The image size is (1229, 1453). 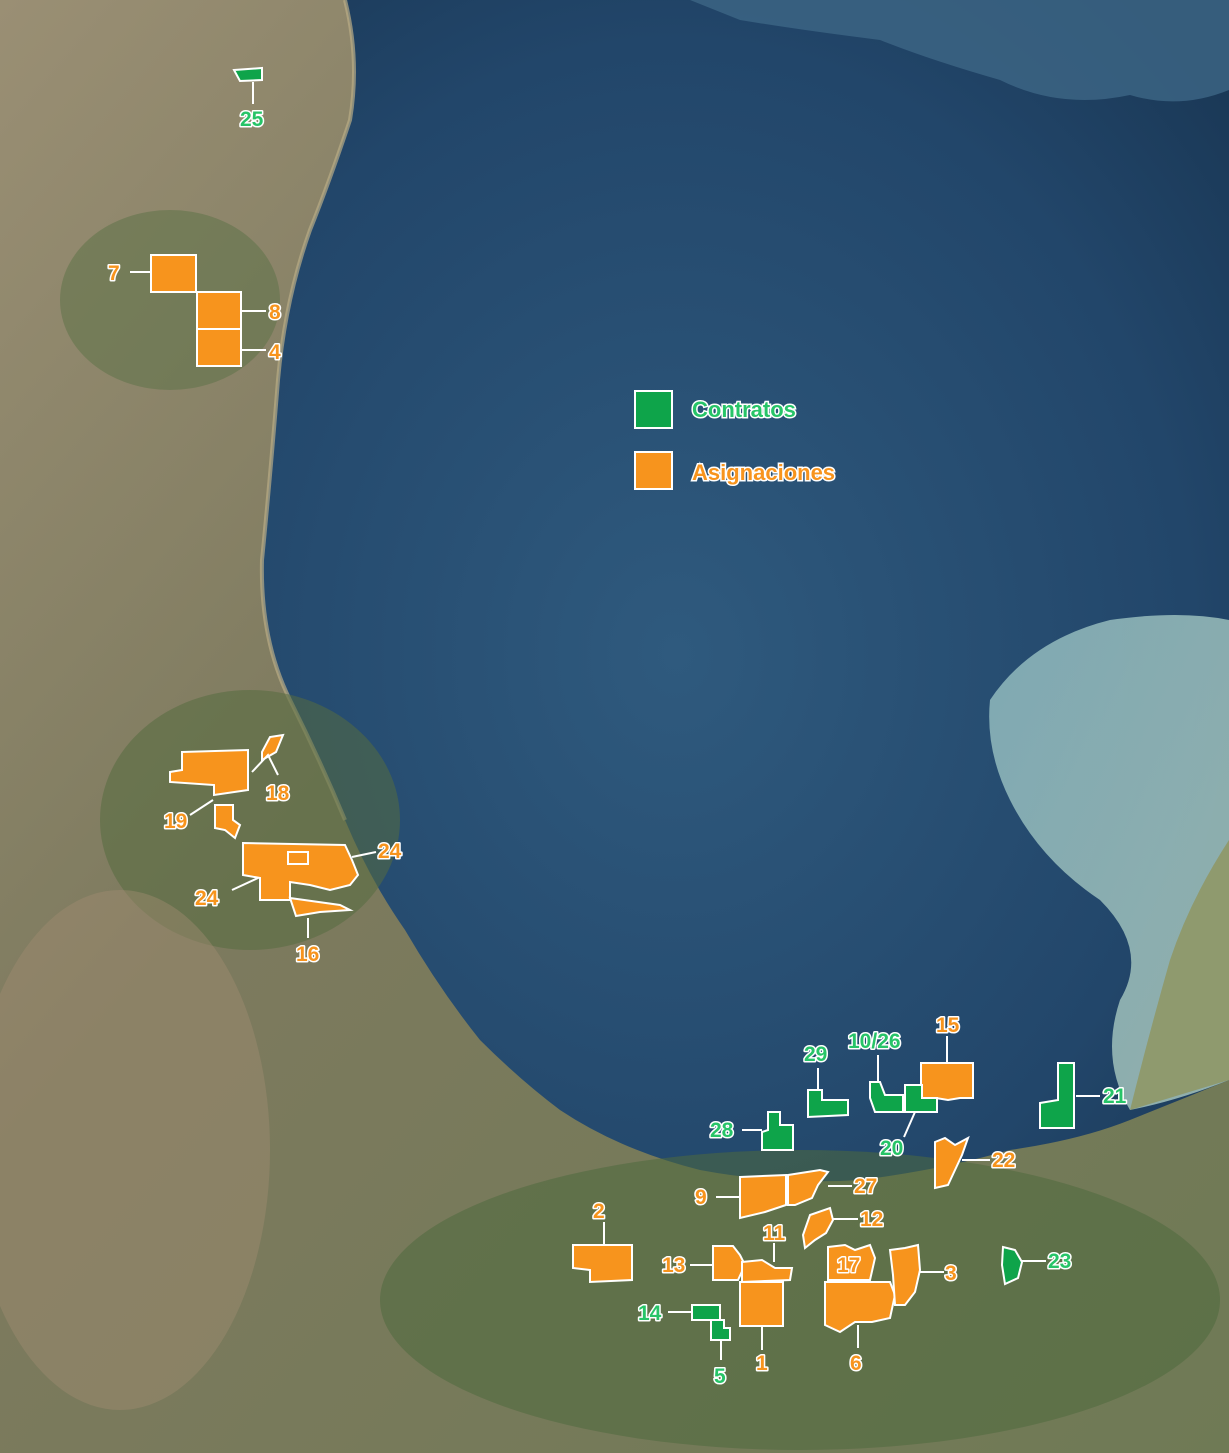 I want to click on label-16: 16, so click(x=307, y=954).